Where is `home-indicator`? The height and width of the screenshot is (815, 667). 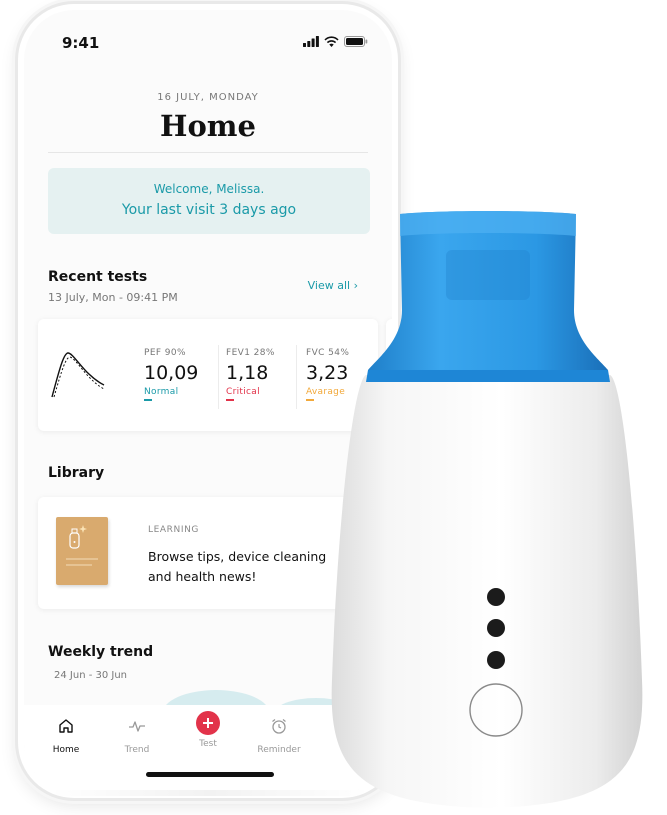
home-indicator is located at coordinates (210, 774).